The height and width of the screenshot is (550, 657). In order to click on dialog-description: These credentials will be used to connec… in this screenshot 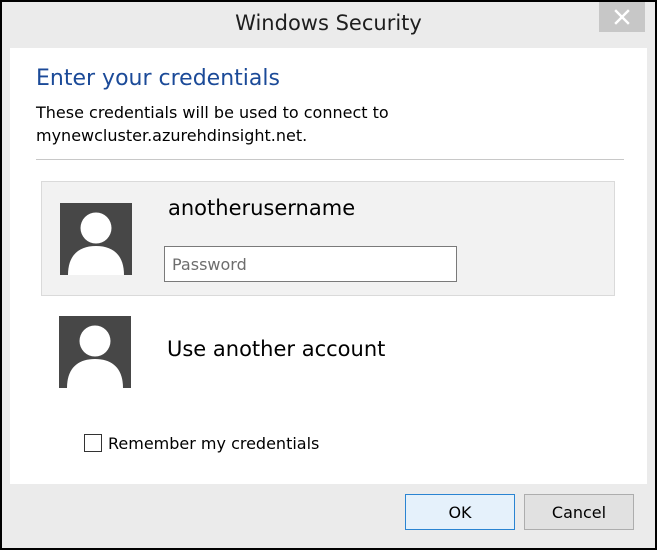, I will do `click(212, 124)`.